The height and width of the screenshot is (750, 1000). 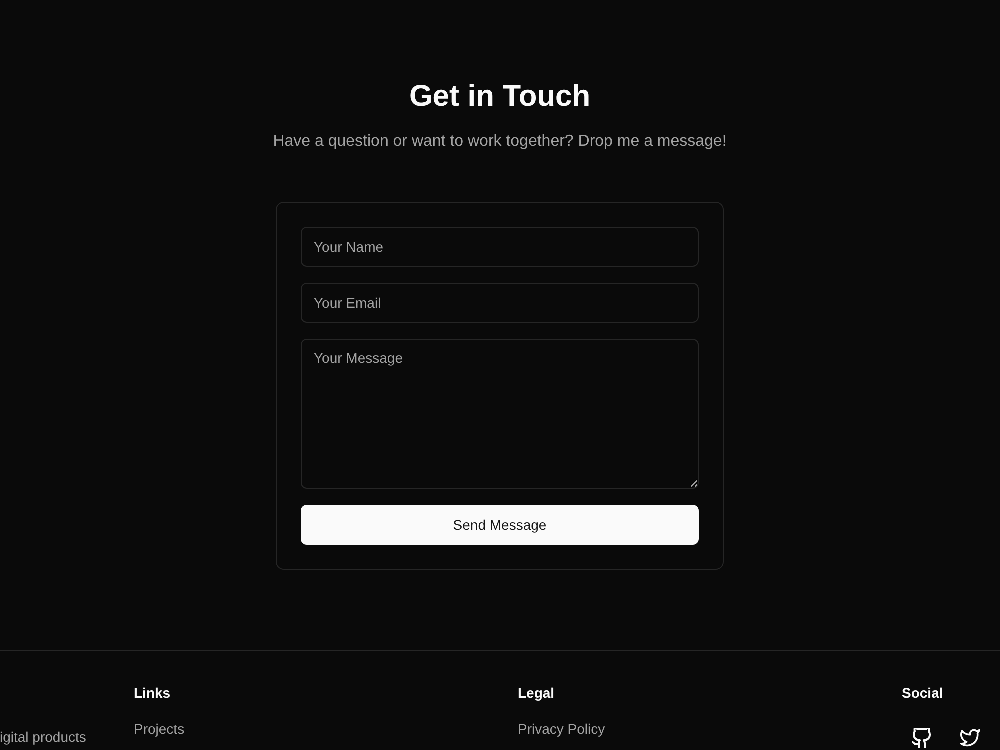 What do you see at coordinates (500, 303) in the screenshot?
I see `input-field: Your Email` at bounding box center [500, 303].